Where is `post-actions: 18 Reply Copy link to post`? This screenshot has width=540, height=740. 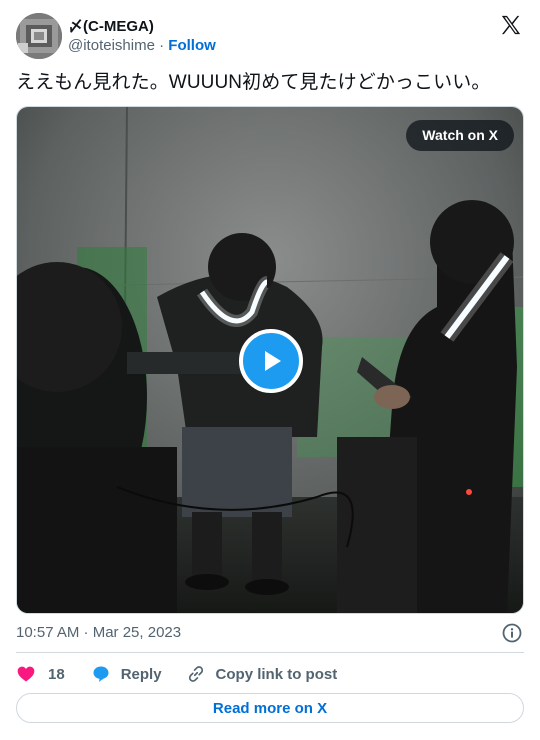 post-actions: 18 Reply Copy link to post is located at coordinates (270, 674).